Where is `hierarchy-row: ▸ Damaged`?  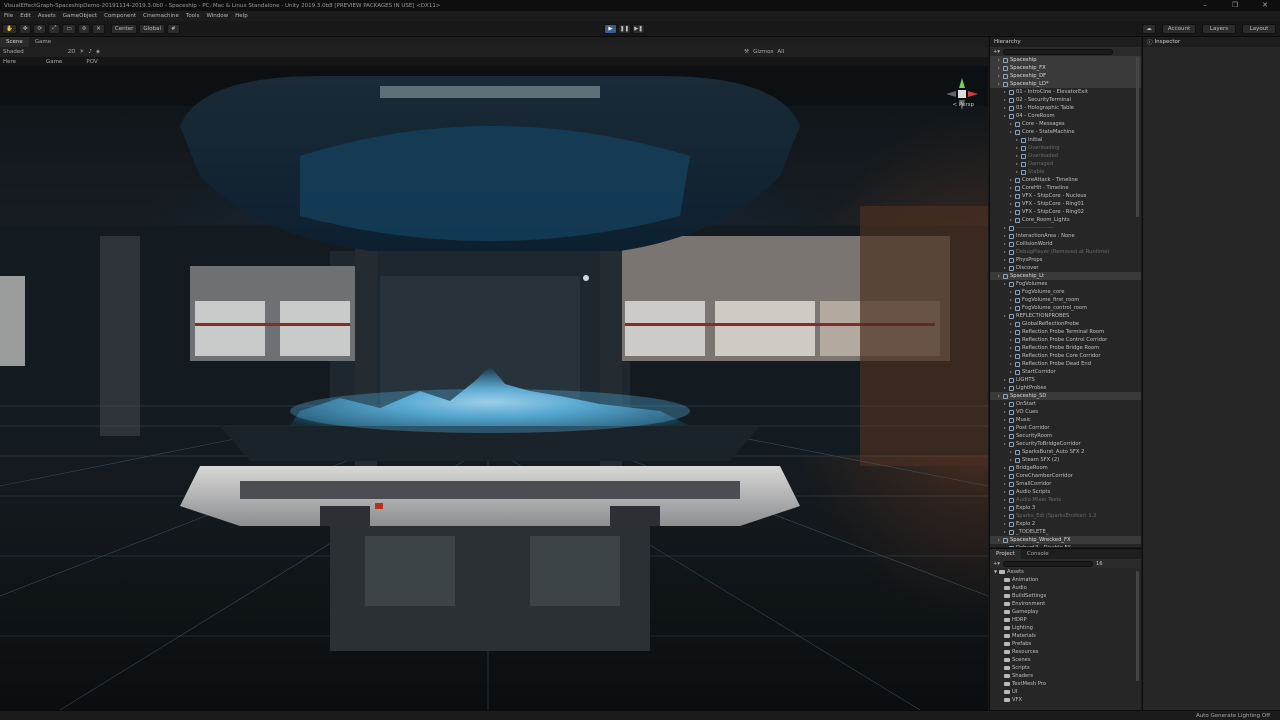
hierarchy-row: ▸ Damaged is located at coordinates (1065, 164).